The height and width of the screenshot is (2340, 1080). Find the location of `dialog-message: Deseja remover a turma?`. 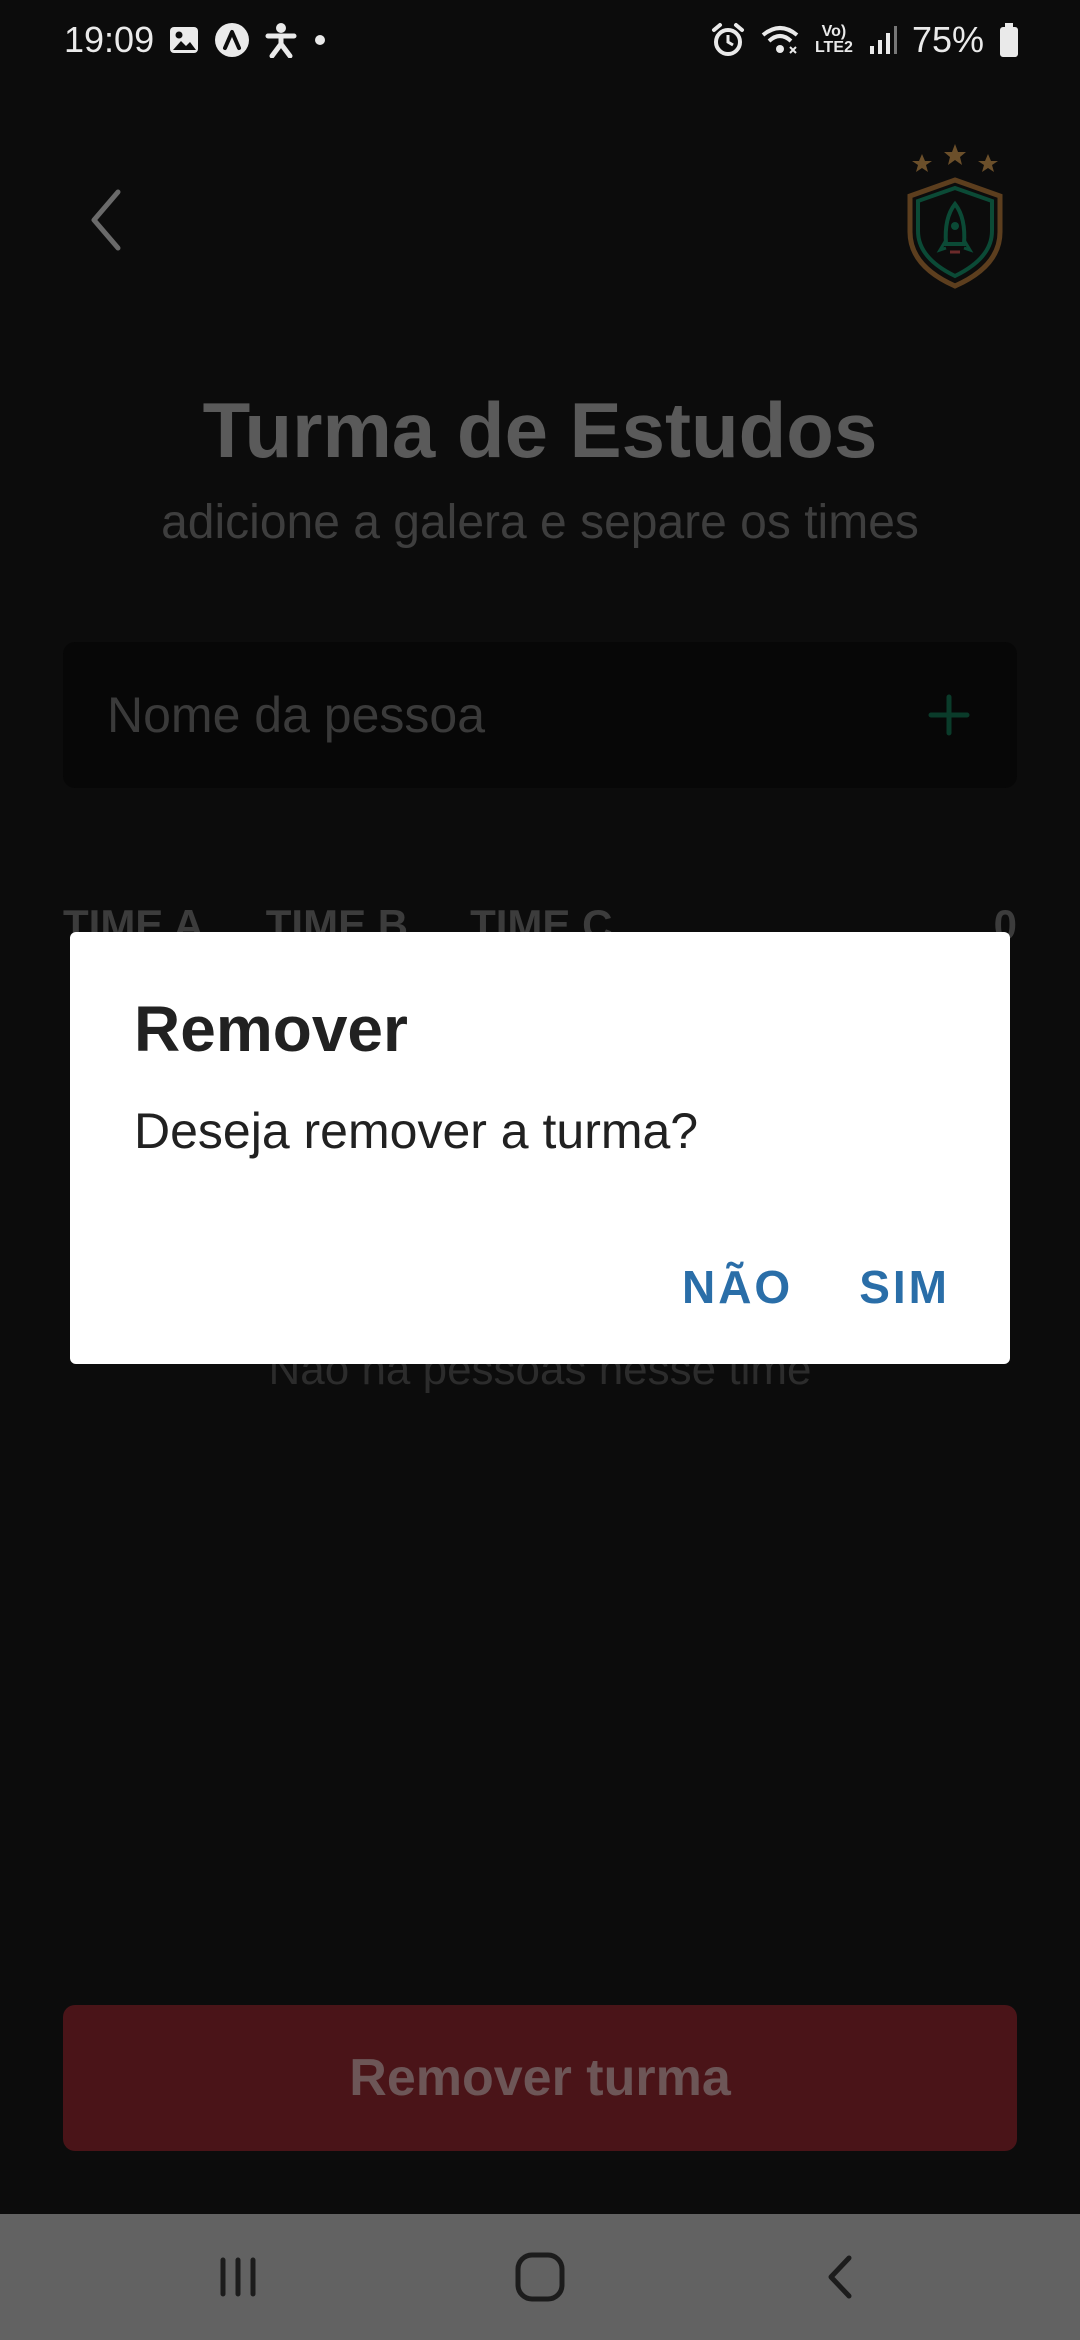

dialog-message: Deseja remover a turma? is located at coordinates (416, 1131).